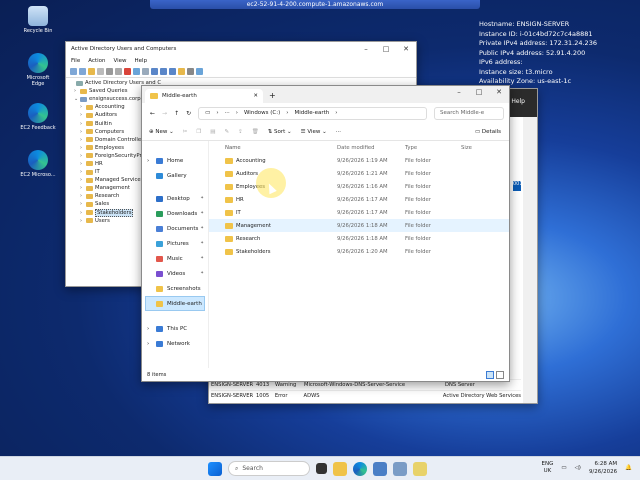 The height and width of the screenshot is (480, 640). I want to click on start-icon, so click(215, 468).